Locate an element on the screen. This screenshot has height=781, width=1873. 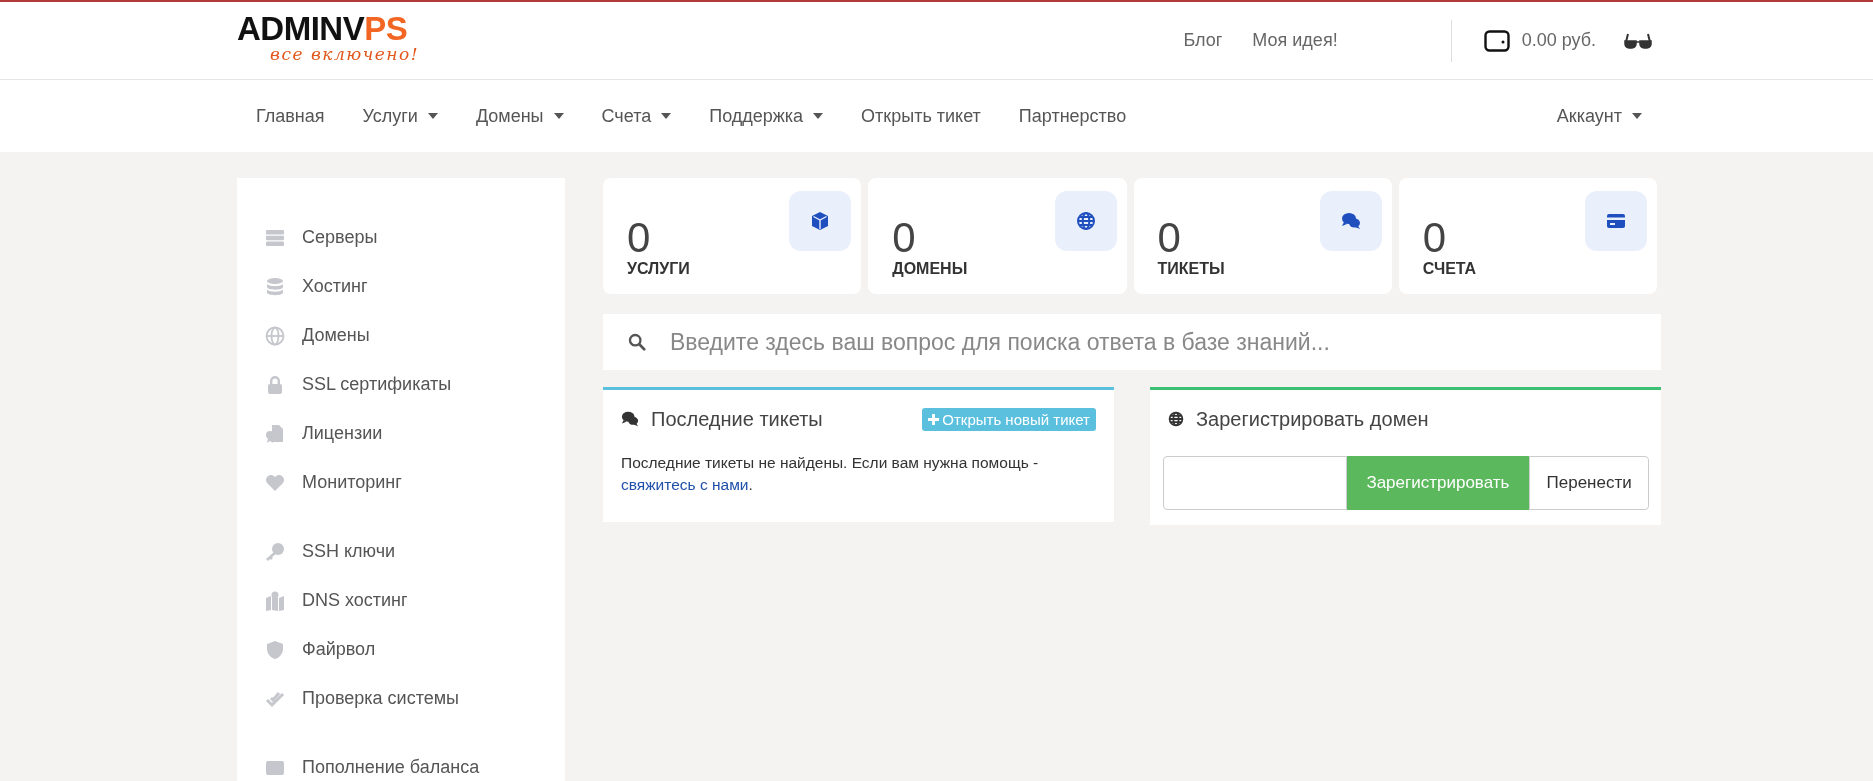
heartbeat-icon is located at coordinates (275, 482).